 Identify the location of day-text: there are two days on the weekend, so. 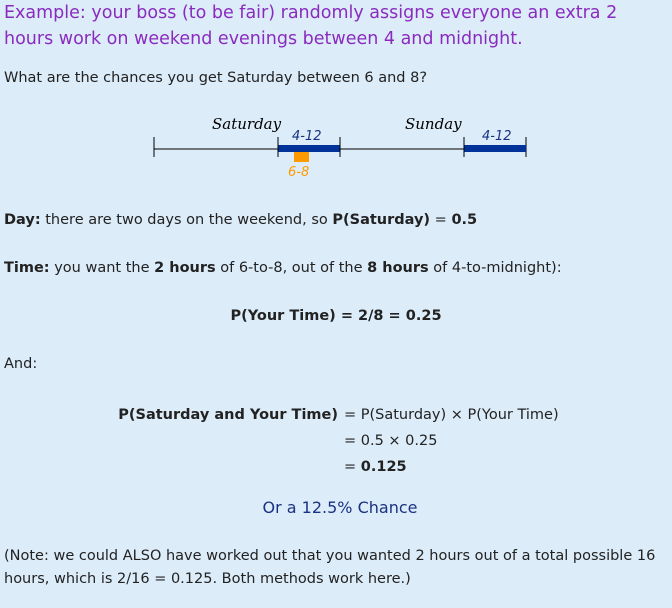
(186, 220).